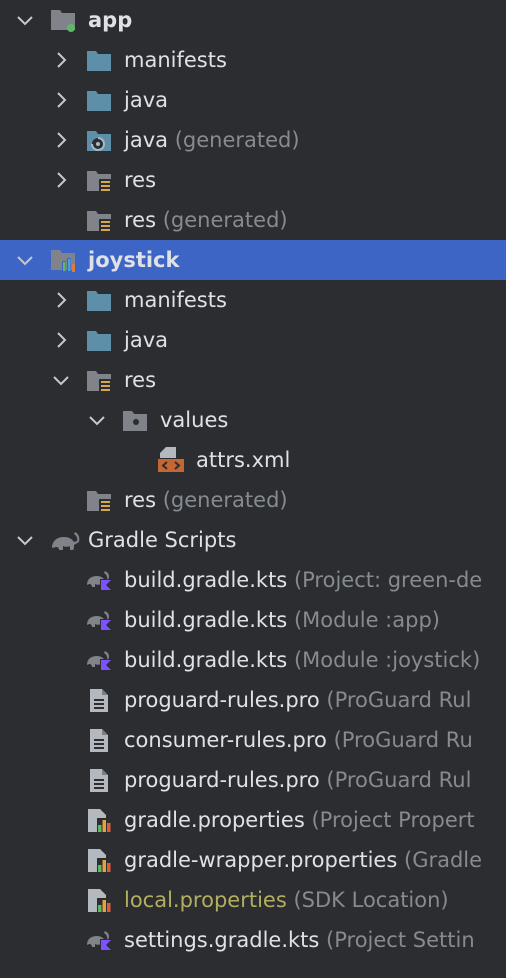 The image size is (506, 978). Describe the element at coordinates (403, 740) in the screenshot. I see `tree-item-hint: (ProGuard Ru` at that location.